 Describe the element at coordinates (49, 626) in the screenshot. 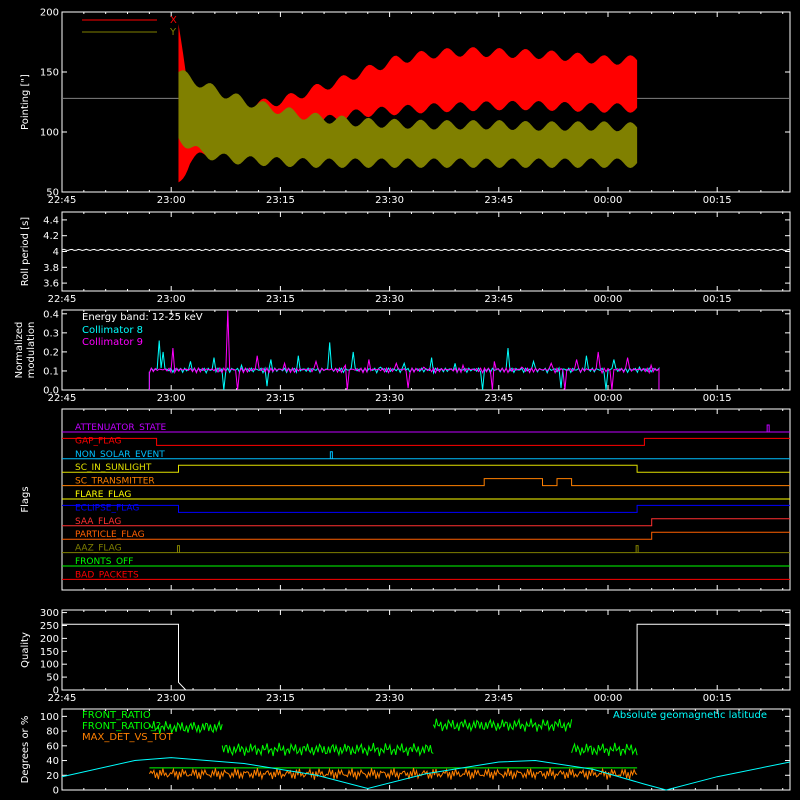

I see `quality-ytick-label: 250` at that location.